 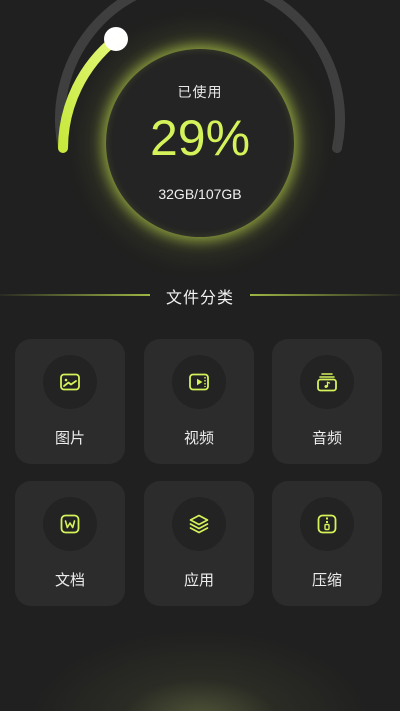 I want to click on zip-icon, so click(x=327, y=524).